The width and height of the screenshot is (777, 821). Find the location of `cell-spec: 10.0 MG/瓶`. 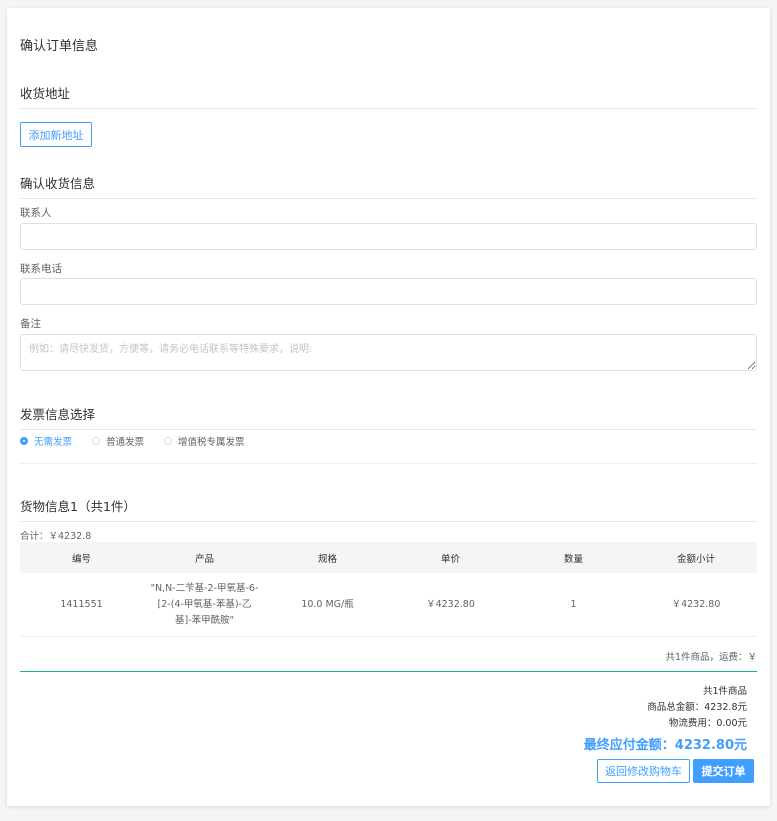

cell-spec: 10.0 MG/瓶 is located at coordinates (327, 605).